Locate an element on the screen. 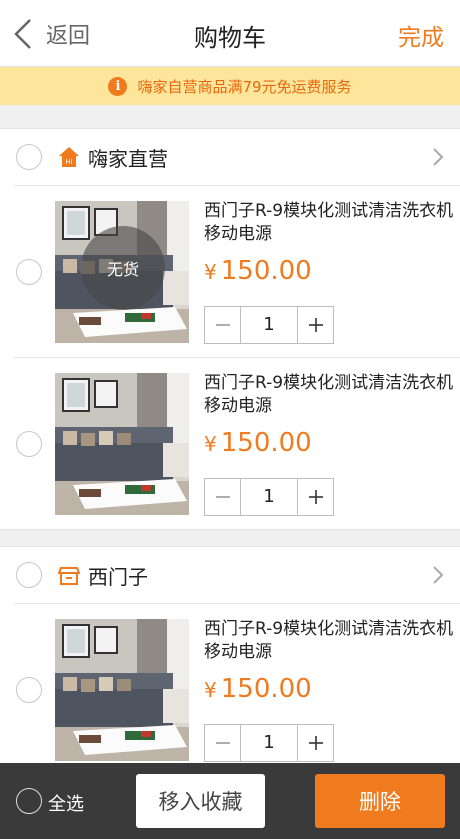 This screenshot has height=839, width=460. shop-name: 嗨家直营 is located at coordinates (128, 158).